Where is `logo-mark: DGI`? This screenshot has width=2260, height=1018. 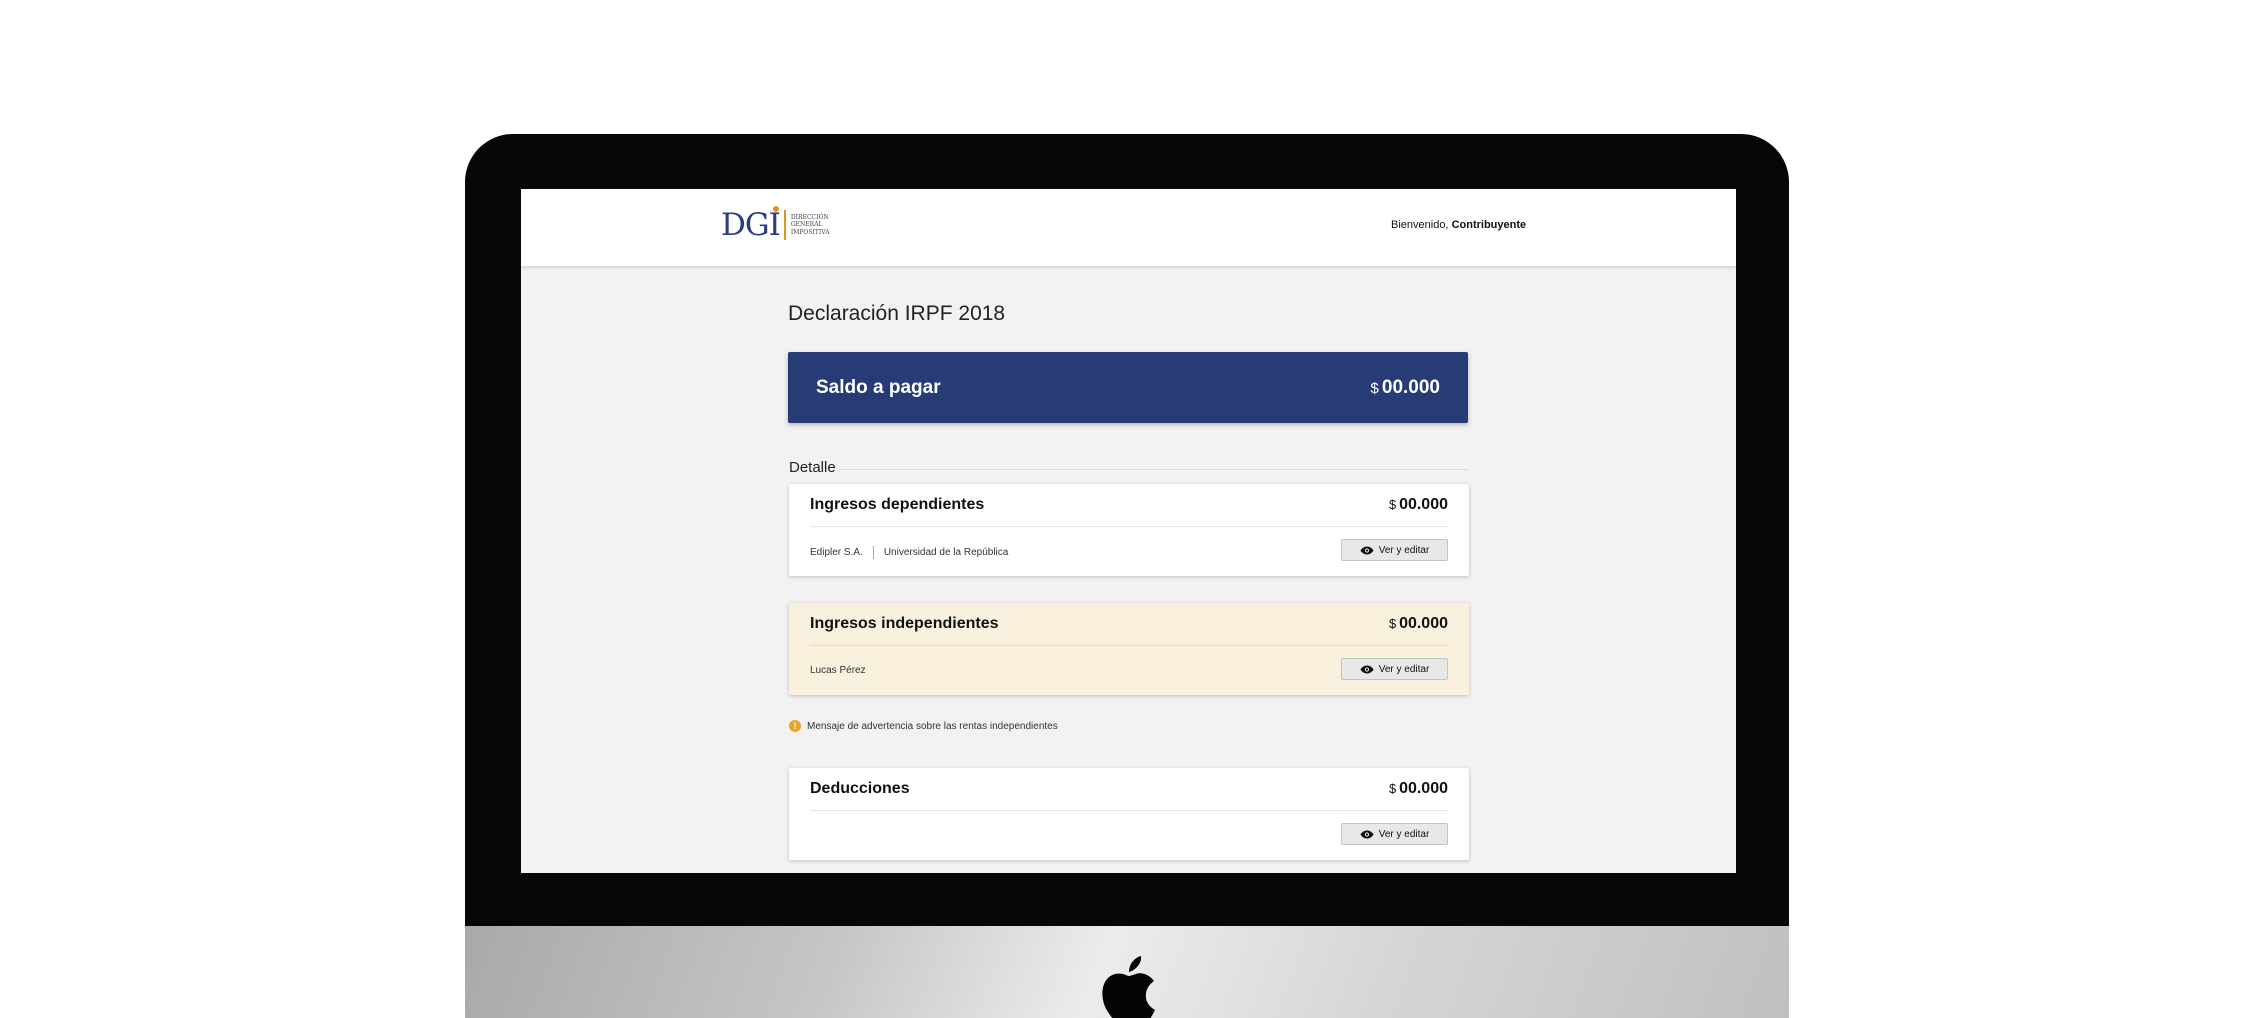
logo-mark: DGI is located at coordinates (751, 224).